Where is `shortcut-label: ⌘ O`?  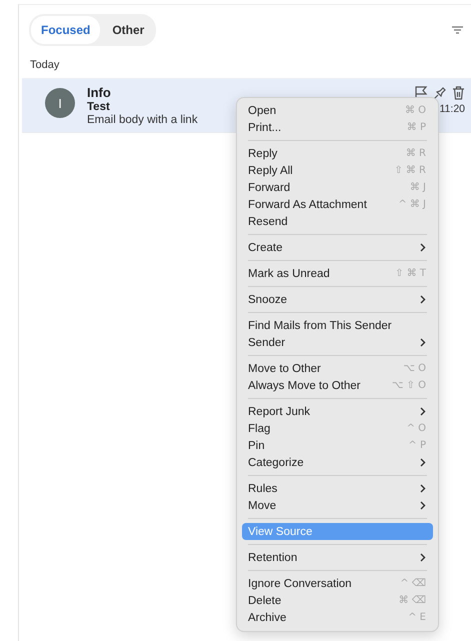
shortcut-label: ⌘ O is located at coordinates (415, 110).